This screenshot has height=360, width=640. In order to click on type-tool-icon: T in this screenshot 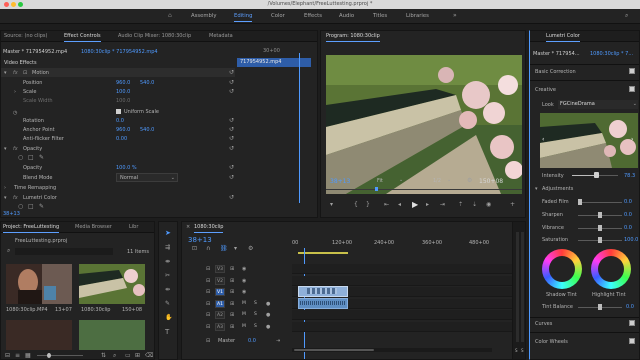, I will do `click(167, 332)`.